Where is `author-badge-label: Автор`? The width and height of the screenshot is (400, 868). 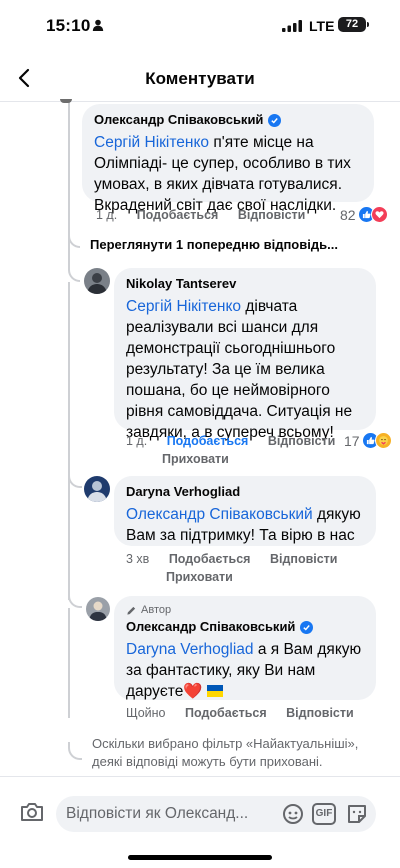 author-badge-label: Автор is located at coordinates (156, 610).